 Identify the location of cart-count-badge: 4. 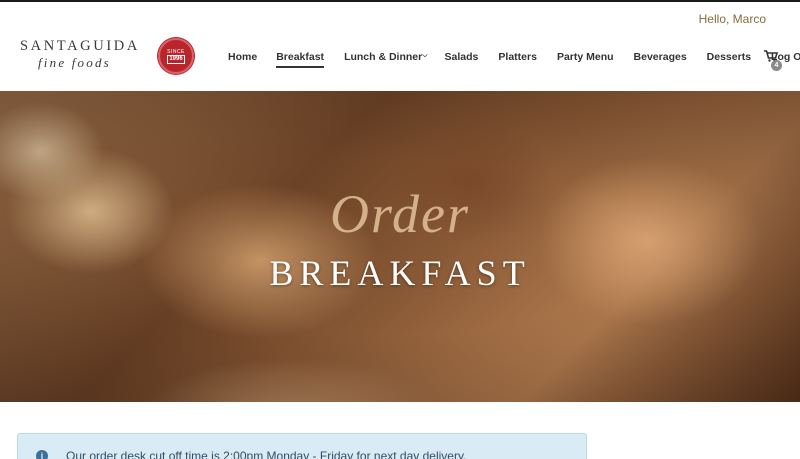
(776, 65).